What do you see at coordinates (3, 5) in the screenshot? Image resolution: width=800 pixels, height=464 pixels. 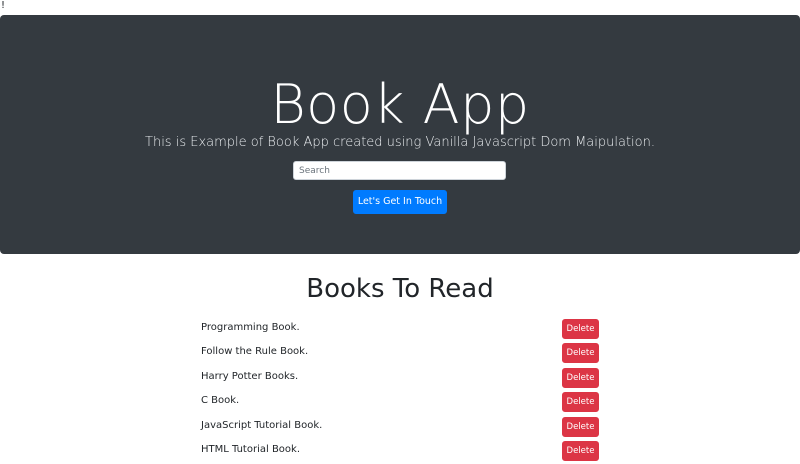 I see `stray-text: !` at bounding box center [3, 5].